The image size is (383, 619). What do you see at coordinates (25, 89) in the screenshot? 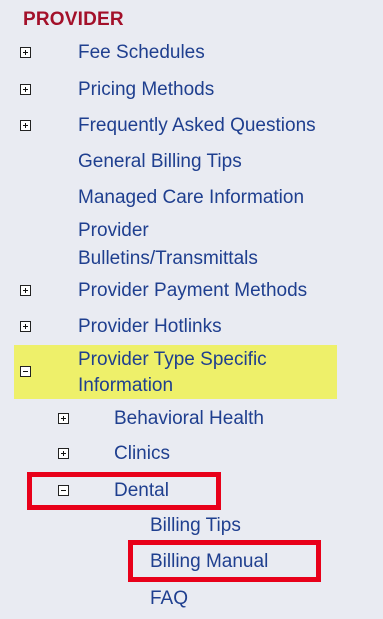
I see `expand-pricing-methods-icon` at bounding box center [25, 89].